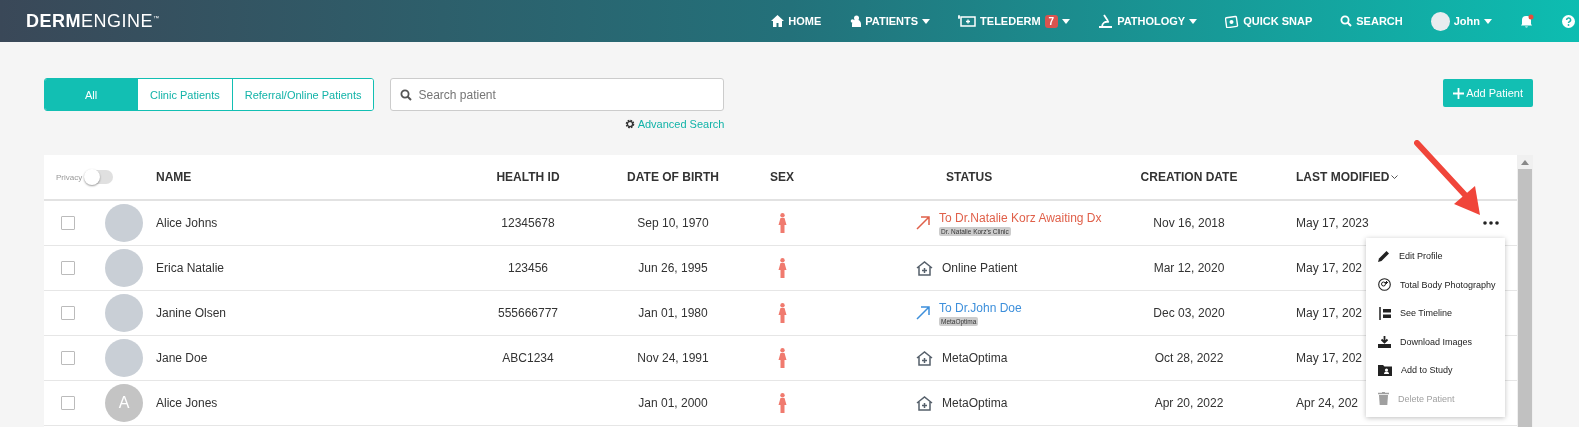 The width and height of the screenshot is (1579, 427). Describe the element at coordinates (673, 268) in the screenshot. I see `date-of-birth: Jun 26, 1995` at that location.